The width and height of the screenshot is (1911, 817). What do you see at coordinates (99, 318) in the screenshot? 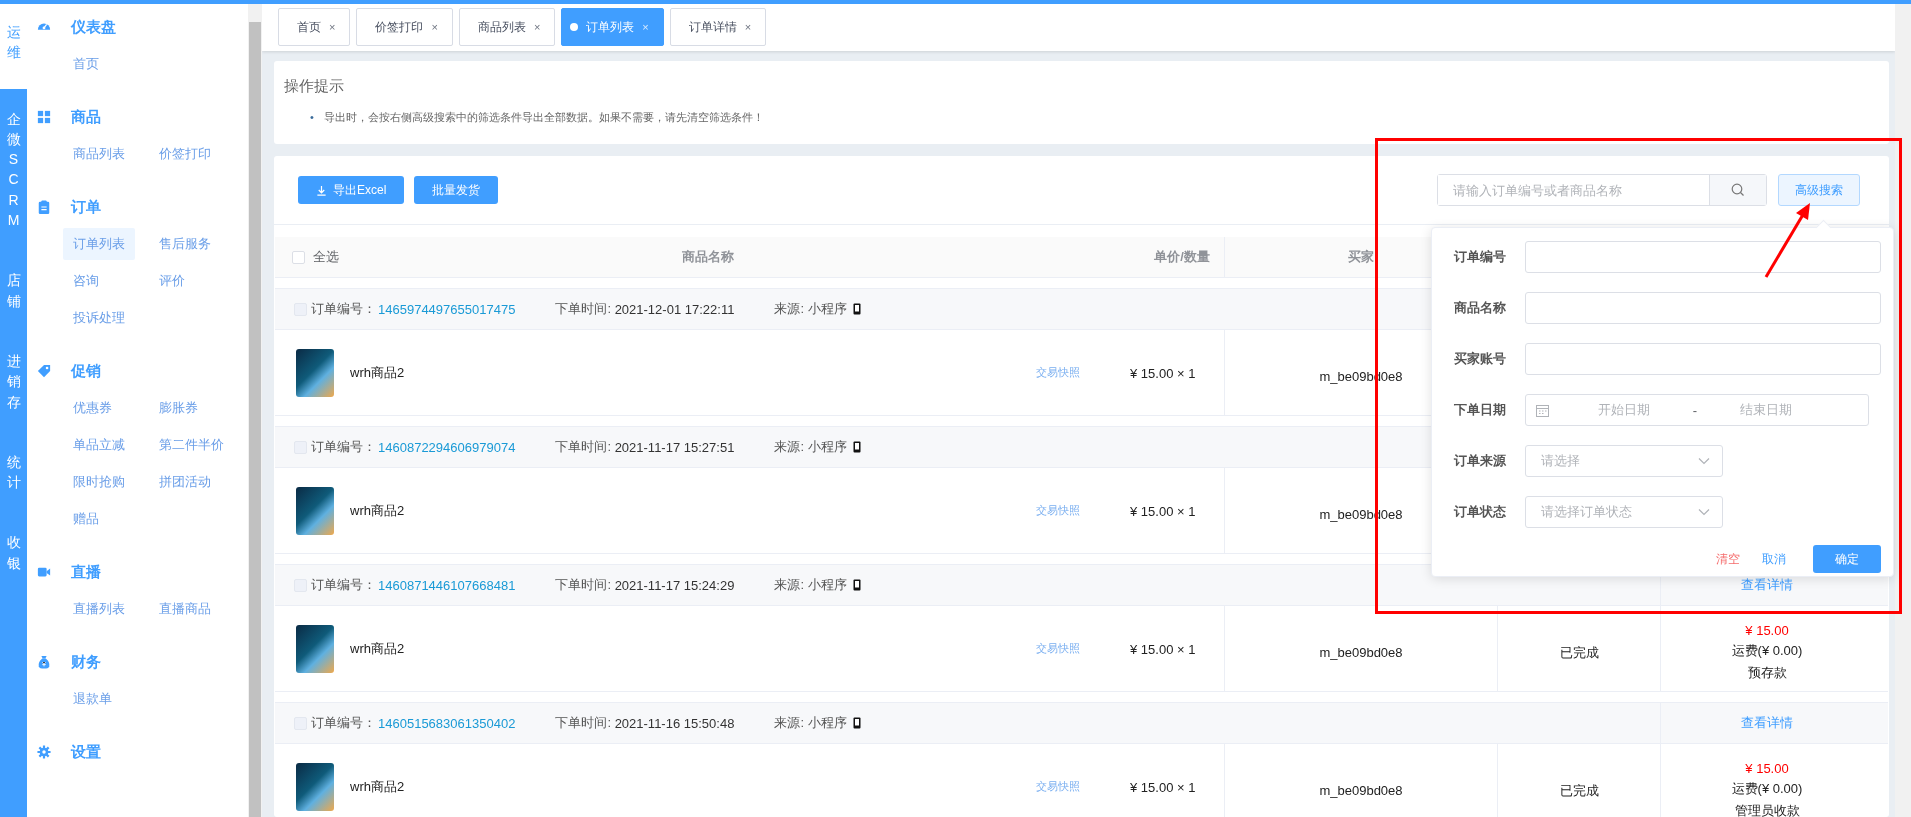
I see `sidebar-item: 投诉处理` at bounding box center [99, 318].